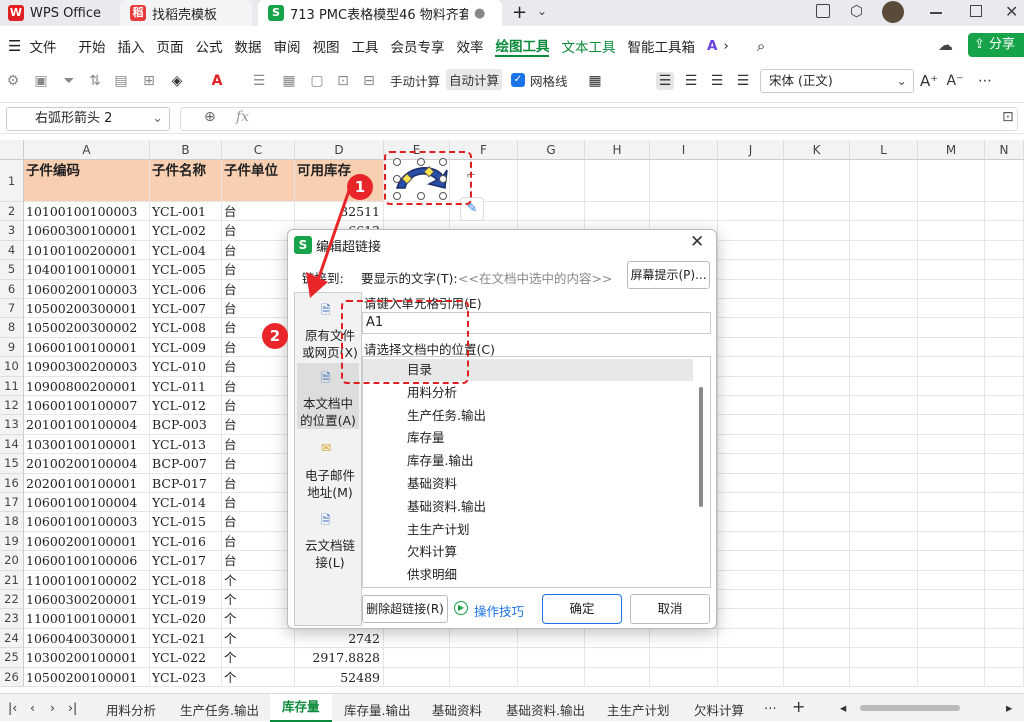  I want to click on column-header: L, so click(884, 150).